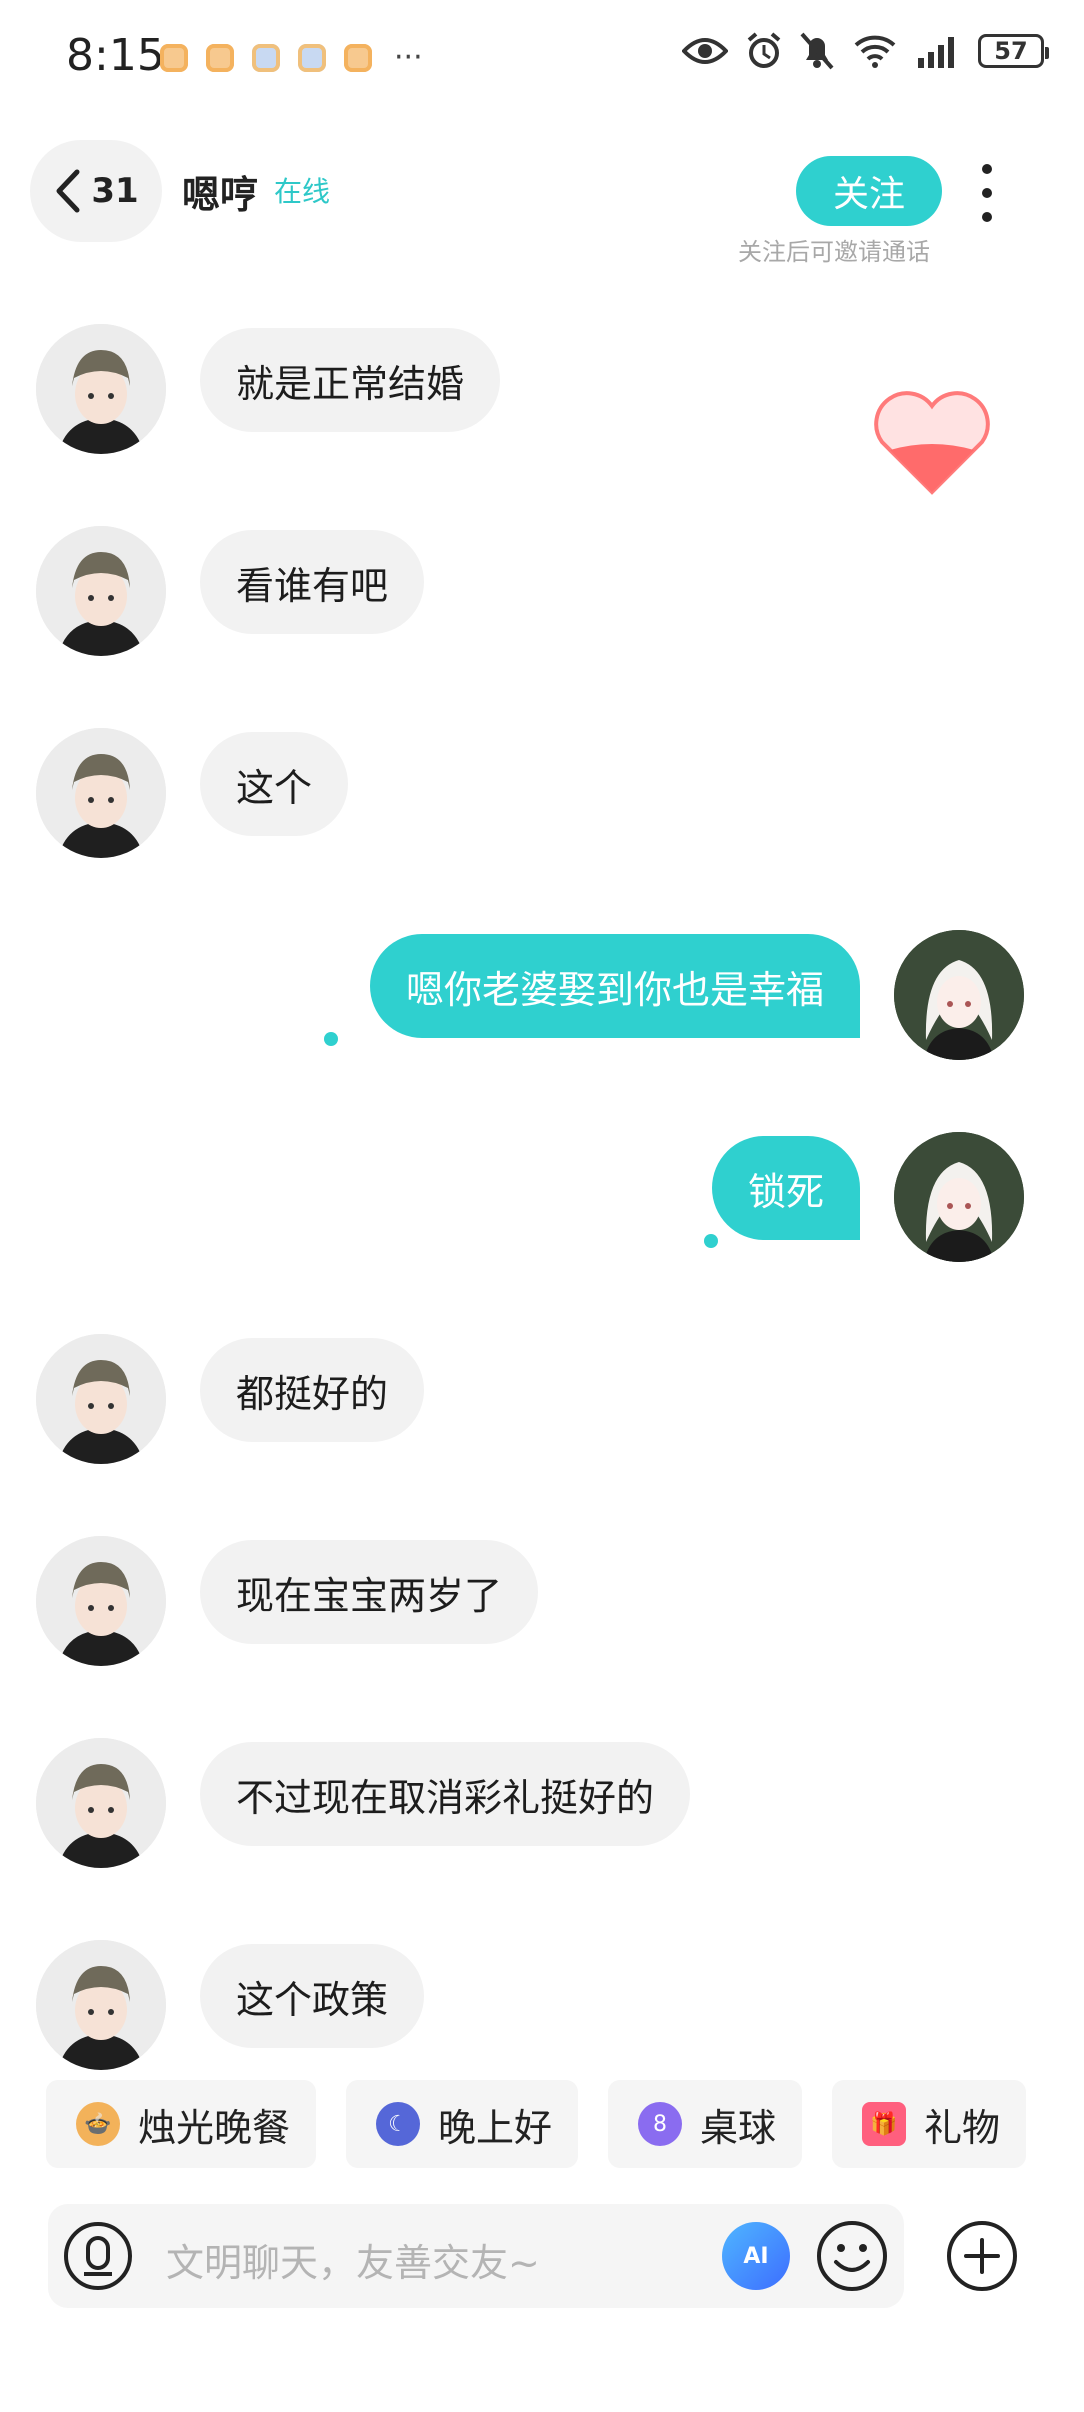 The image size is (1084, 2412). I want to click on notification-icons: ···, so click(291, 57).